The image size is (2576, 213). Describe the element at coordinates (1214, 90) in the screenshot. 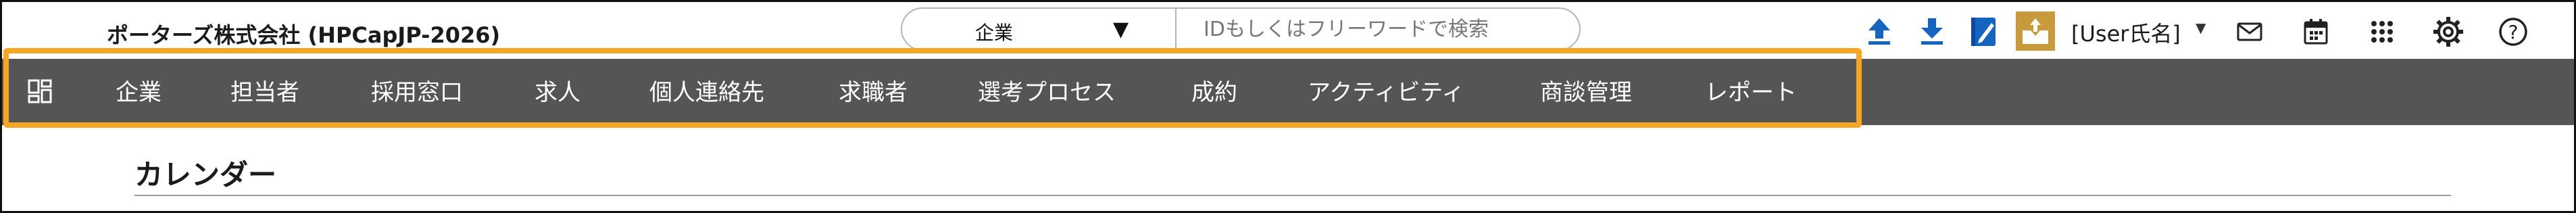

I see `nav-item-contracts: 成約` at that location.